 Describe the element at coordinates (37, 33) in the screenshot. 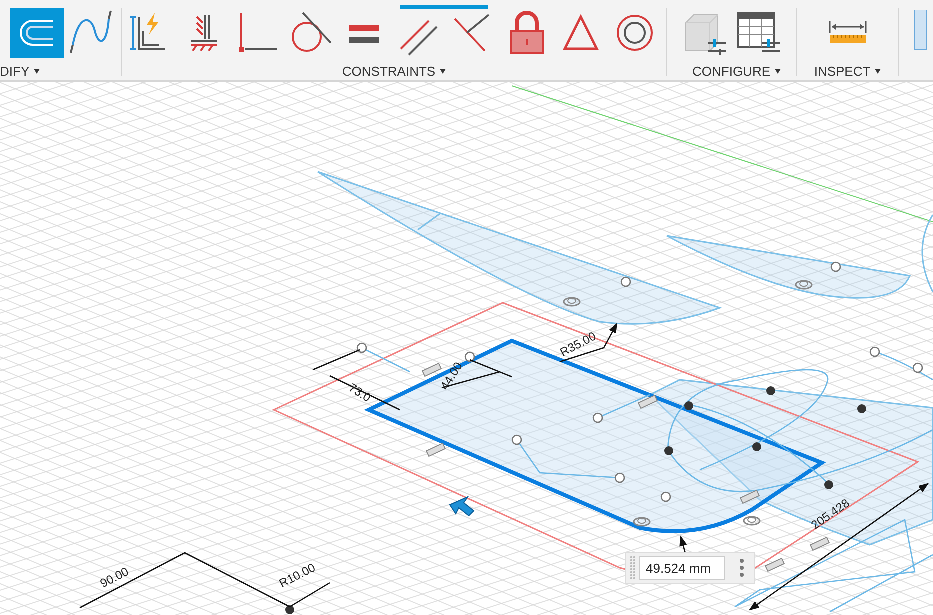

I see `tool-button` at that location.